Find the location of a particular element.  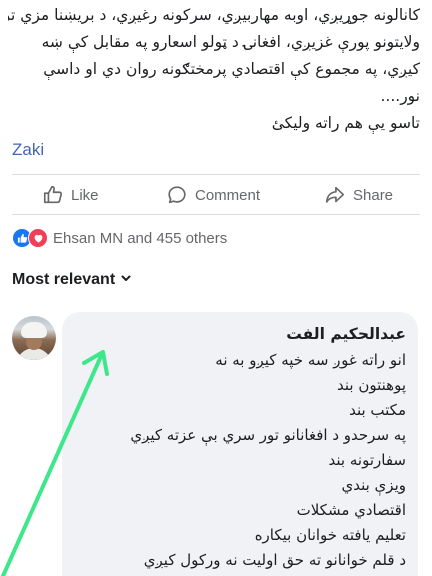

speech-bubble-icon is located at coordinates (177, 195).